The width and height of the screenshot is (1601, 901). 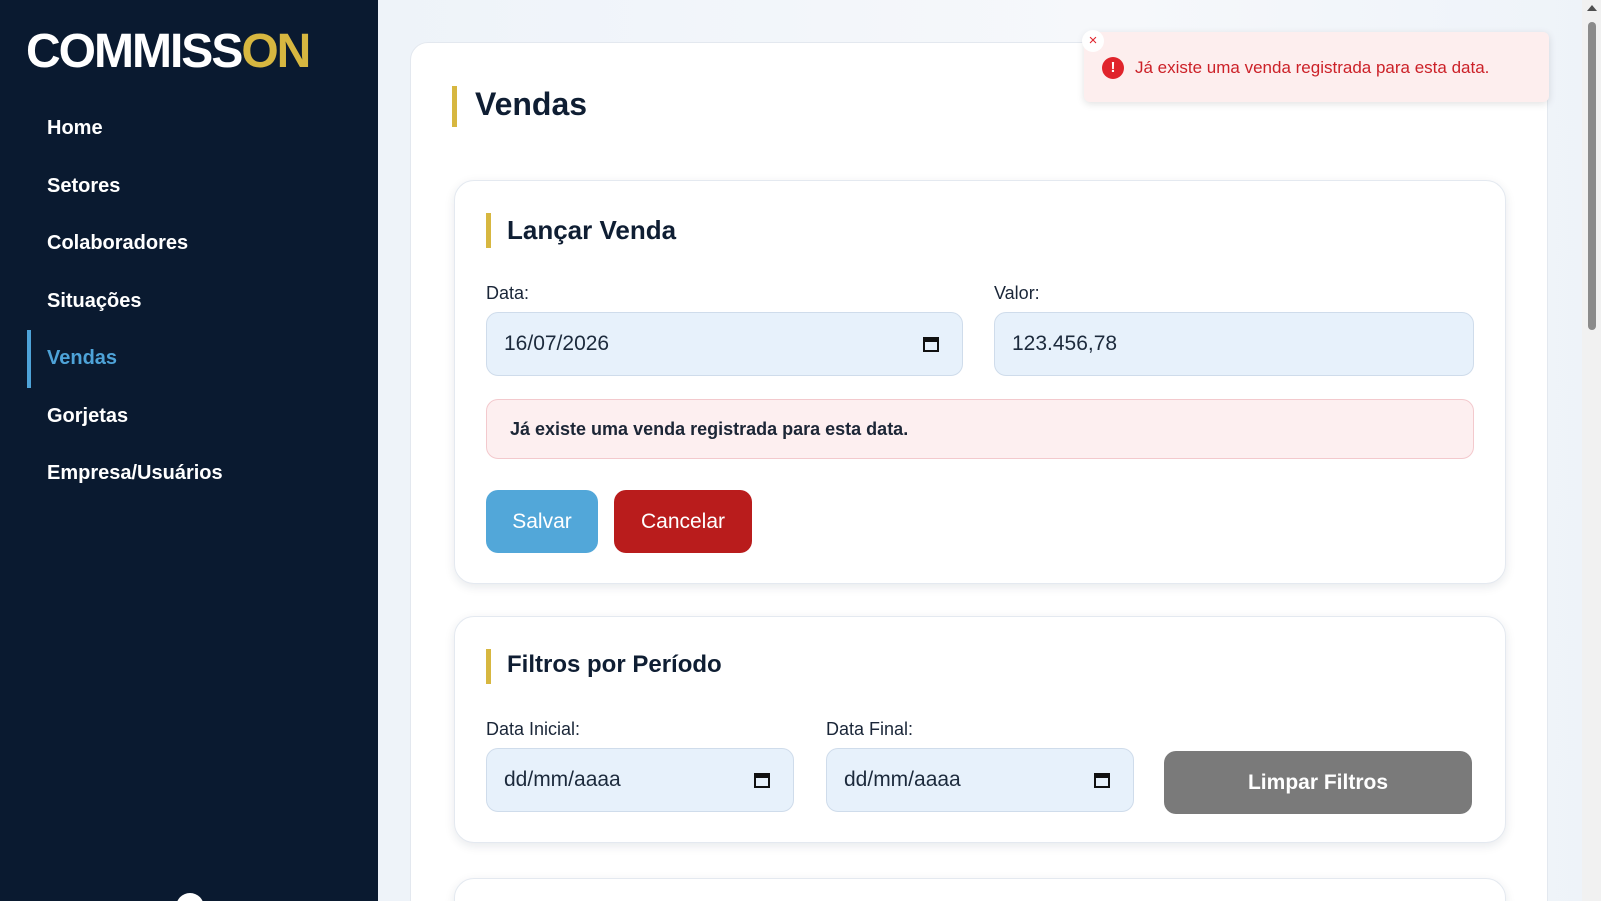 I want to click on sidebar-collapse-handle, so click(x=190, y=897).